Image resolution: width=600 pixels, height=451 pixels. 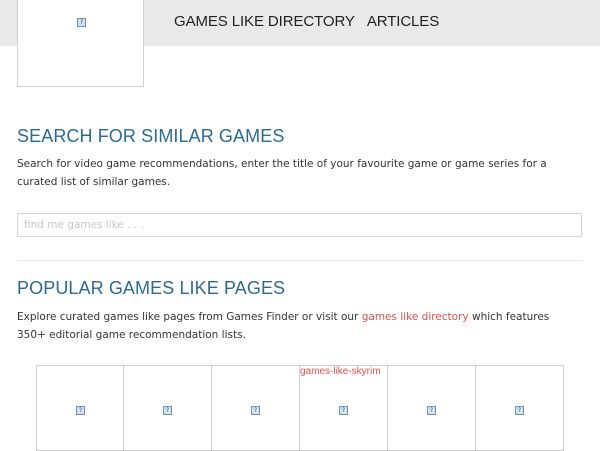 What do you see at coordinates (299, 225) in the screenshot?
I see `search-input` at bounding box center [299, 225].